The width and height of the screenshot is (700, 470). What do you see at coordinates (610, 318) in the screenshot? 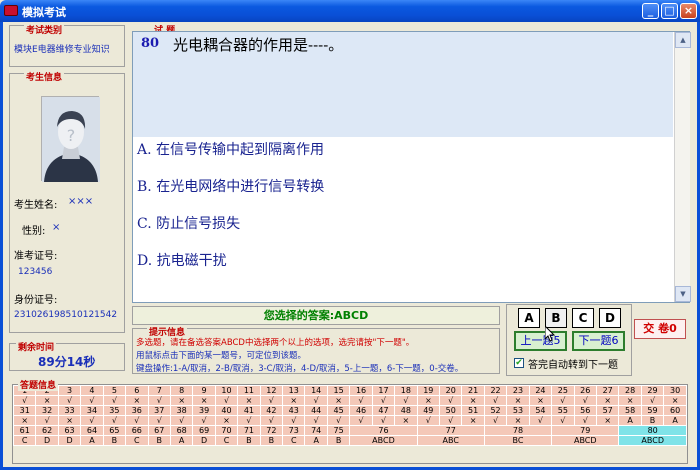
I see `choice-d-button: D` at bounding box center [610, 318].